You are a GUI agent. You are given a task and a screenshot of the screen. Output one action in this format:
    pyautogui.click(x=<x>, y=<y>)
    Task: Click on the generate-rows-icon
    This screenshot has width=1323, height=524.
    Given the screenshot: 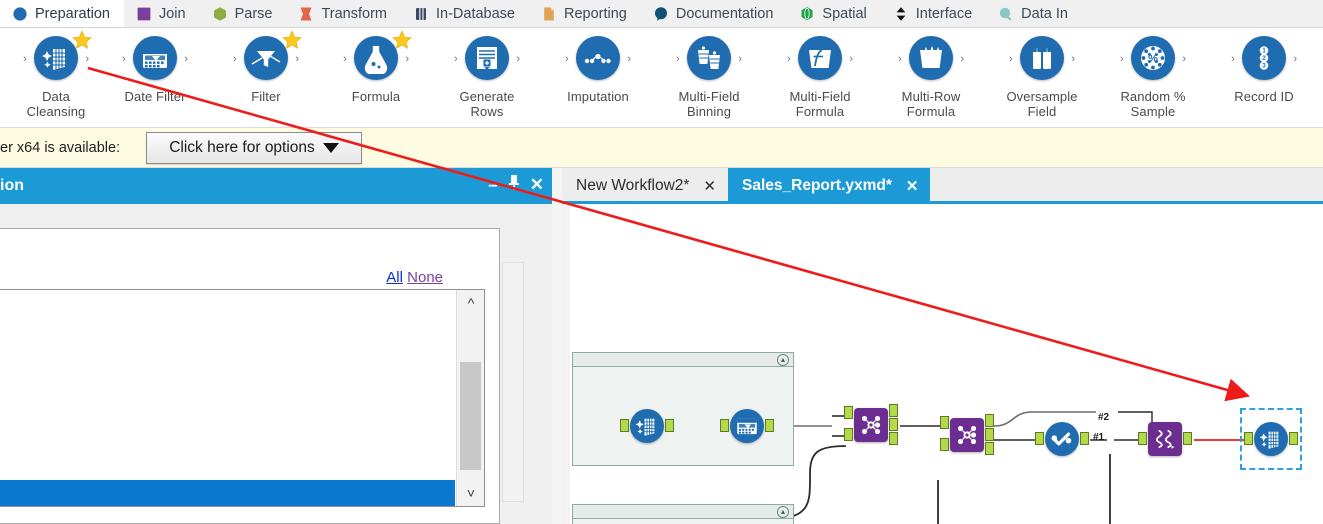 What is the action you would take?
    pyautogui.click(x=487, y=58)
    